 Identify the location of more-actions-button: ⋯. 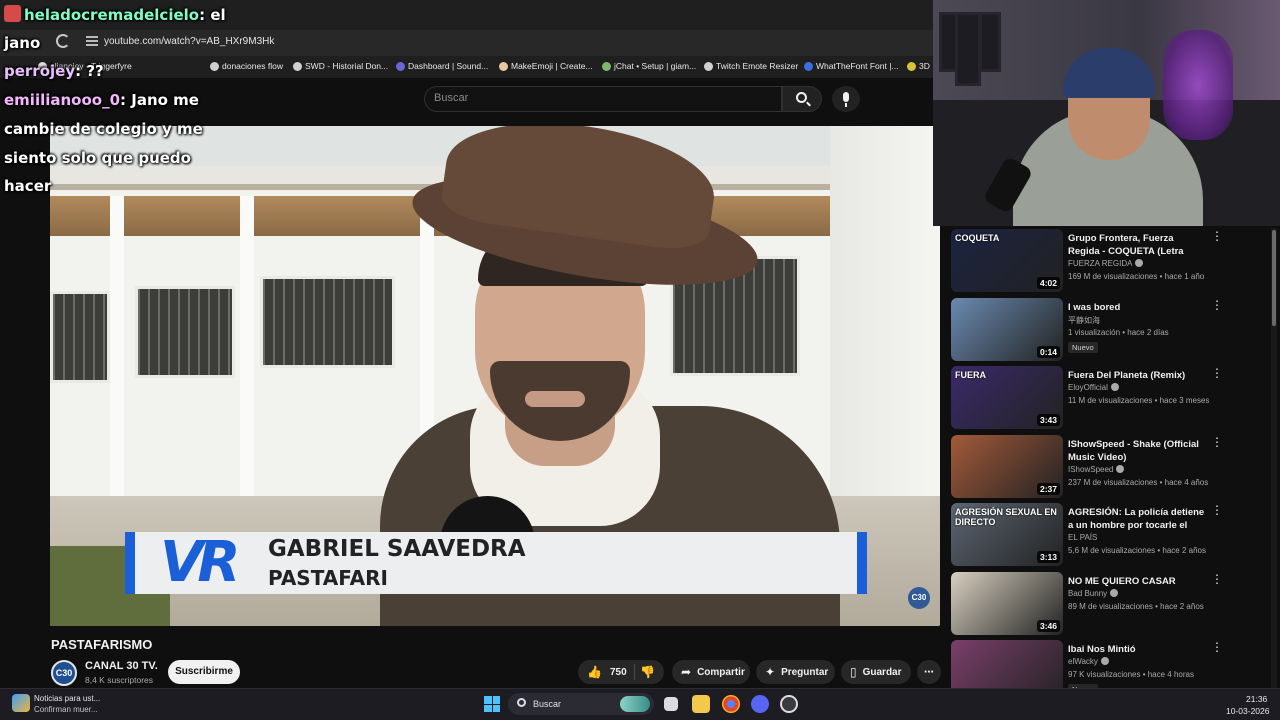
(929, 672).